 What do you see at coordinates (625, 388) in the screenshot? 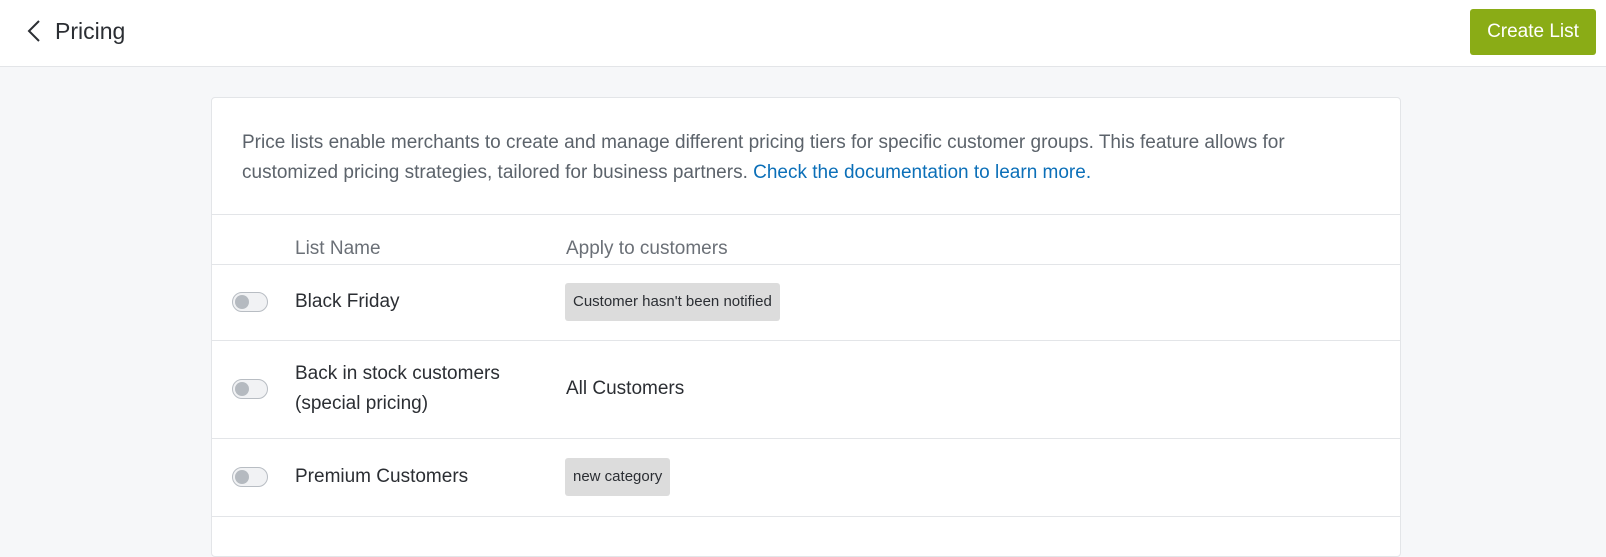
I see `customer-group-text: All Customers` at bounding box center [625, 388].